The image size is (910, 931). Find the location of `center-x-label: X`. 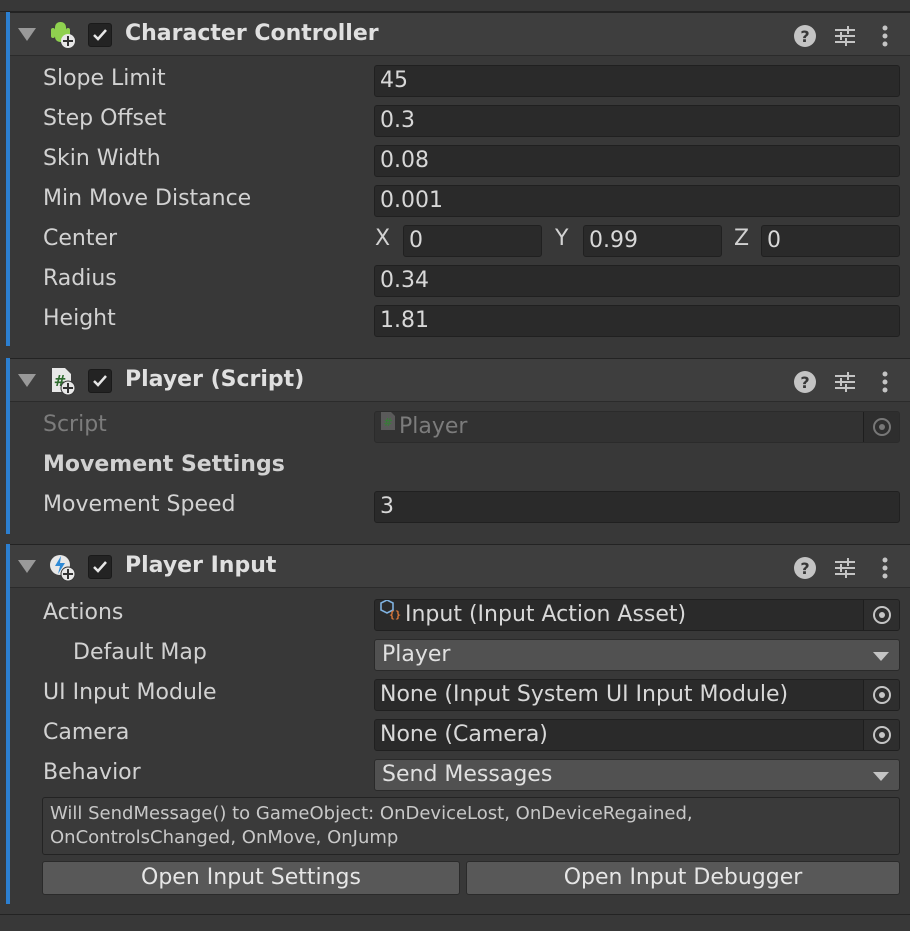

center-x-label: X is located at coordinates (382, 238).